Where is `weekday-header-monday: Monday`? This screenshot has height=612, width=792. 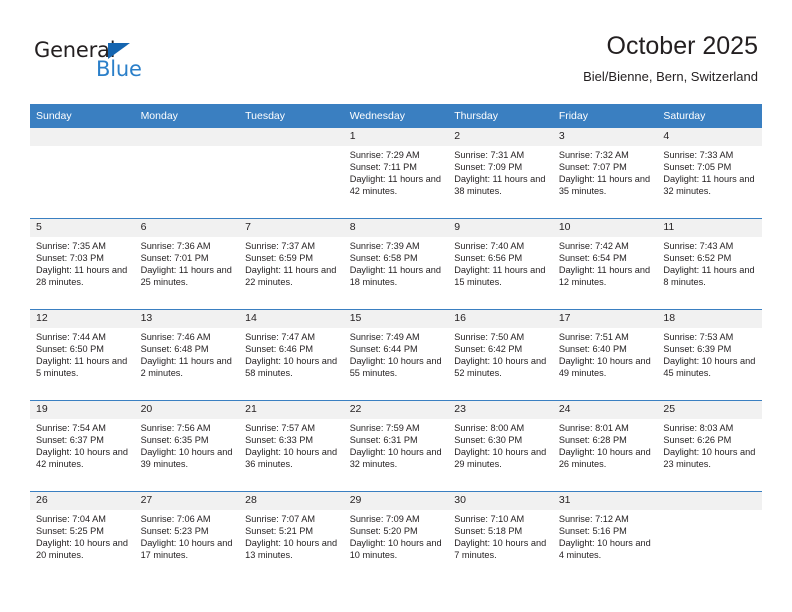
weekday-header-monday: Monday is located at coordinates (187, 116).